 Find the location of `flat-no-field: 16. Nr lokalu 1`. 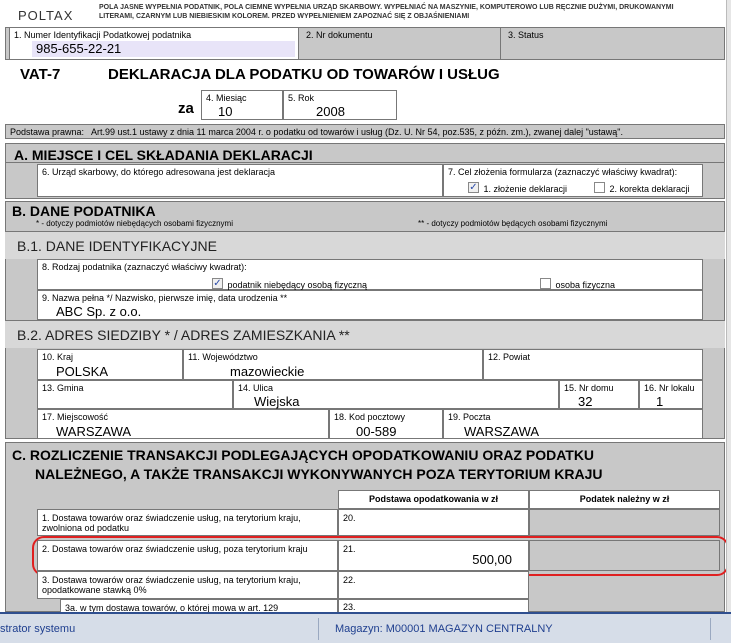

flat-no-field: 16. Nr lokalu 1 is located at coordinates (671, 394).